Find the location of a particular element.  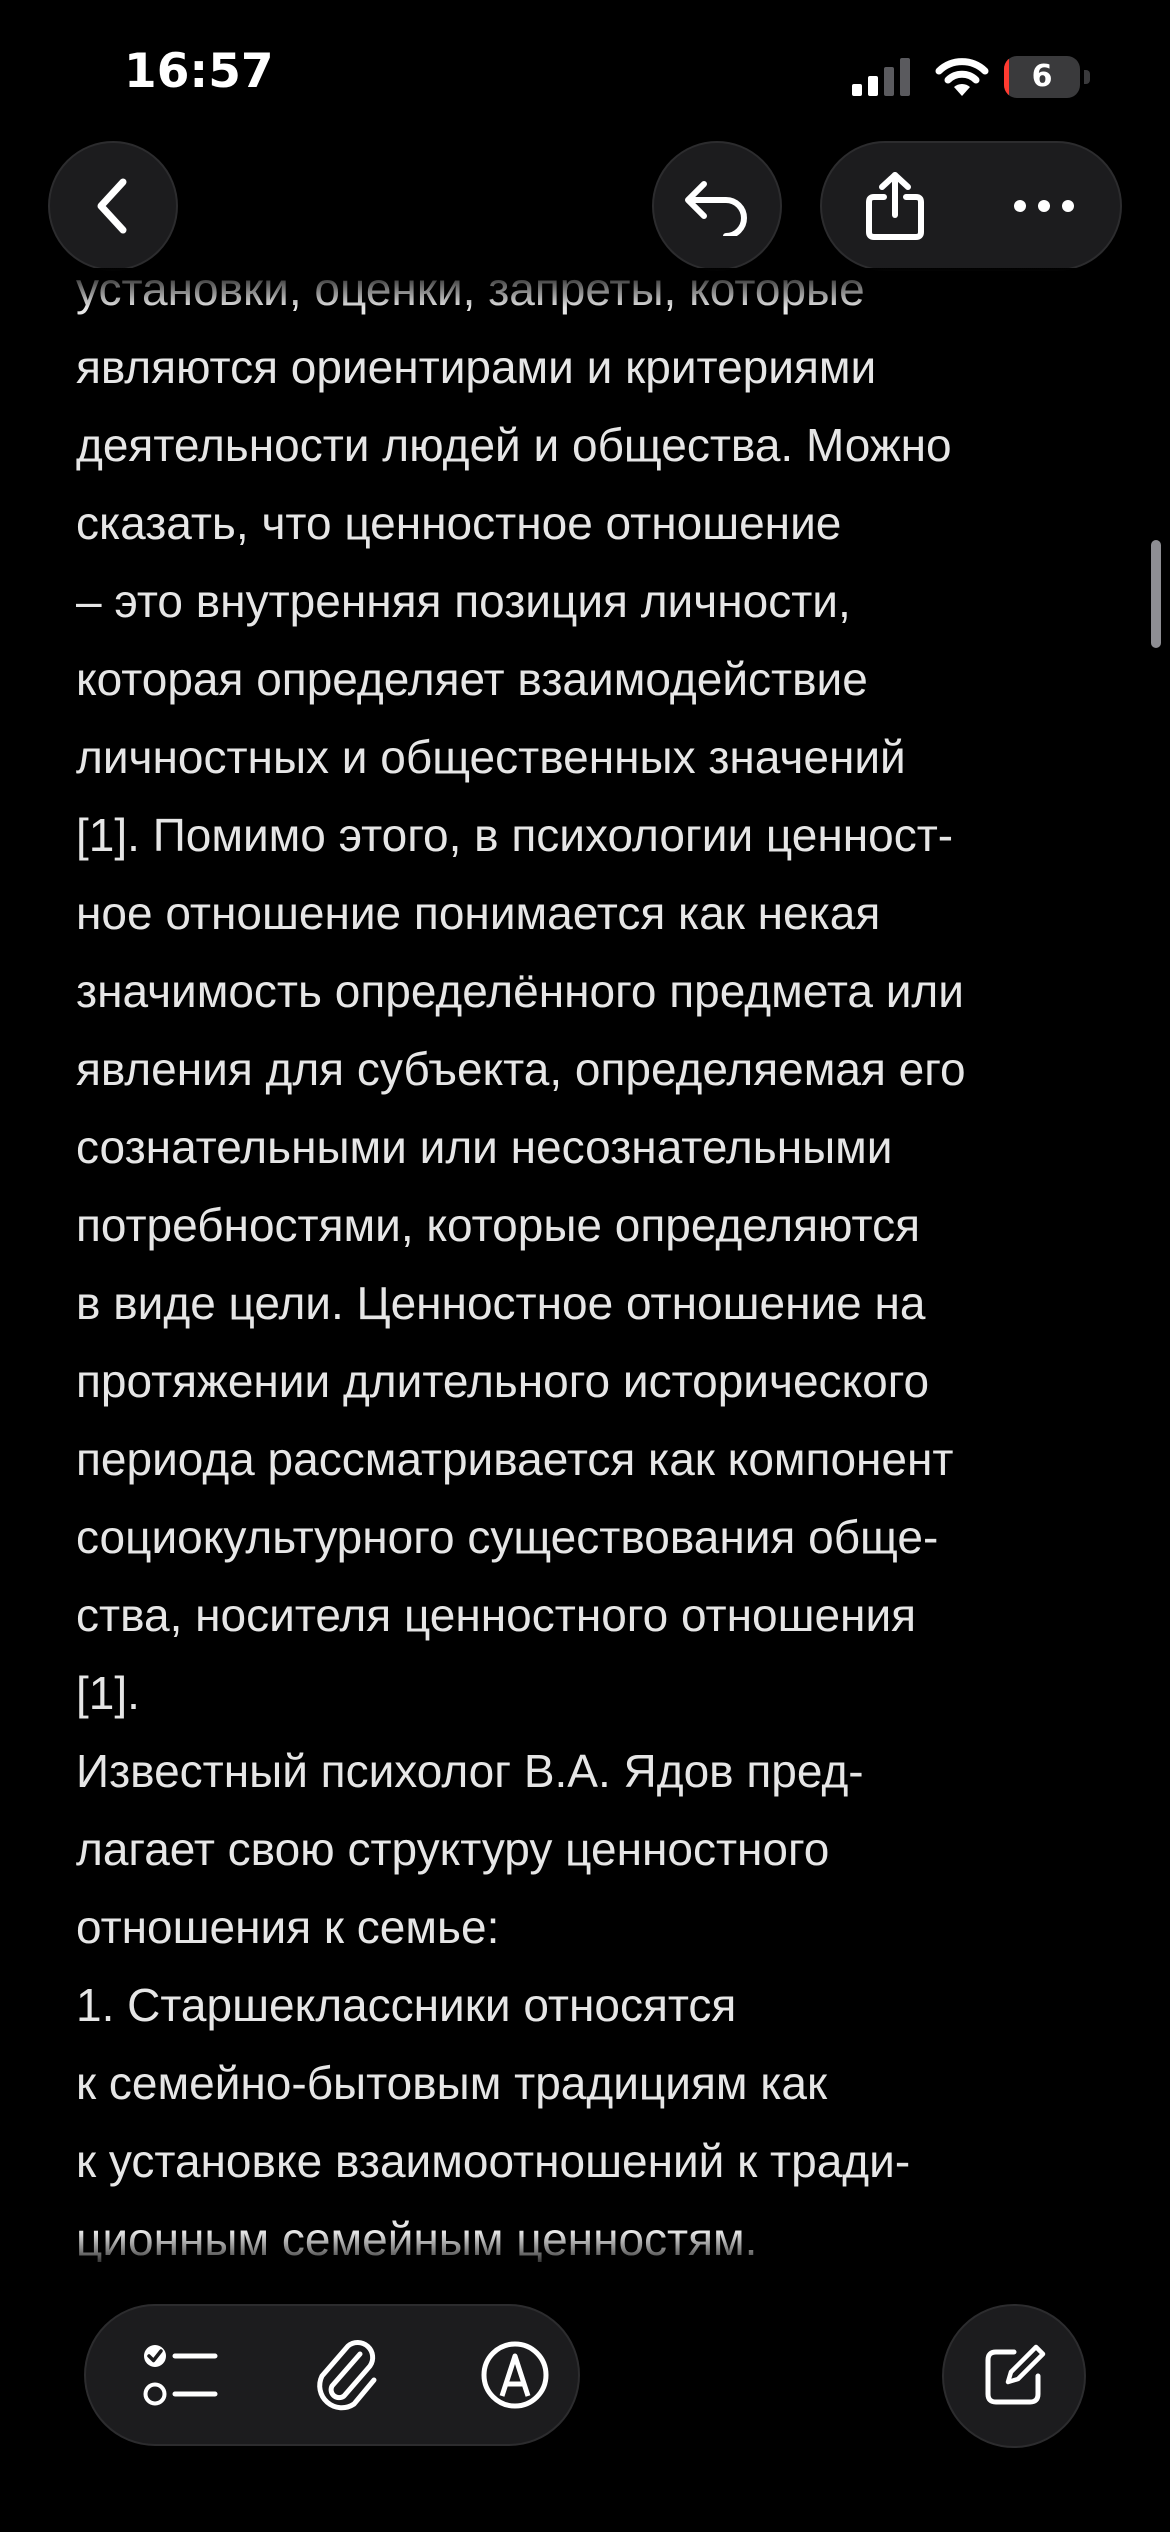

share-button is located at coordinates (894, 206).